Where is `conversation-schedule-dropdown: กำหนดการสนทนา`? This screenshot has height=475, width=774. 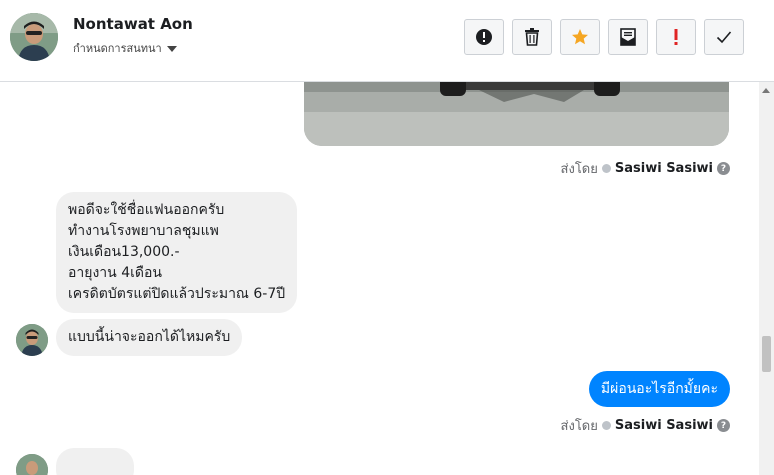 conversation-schedule-dropdown: กำหนดการสนทนา is located at coordinates (125, 48).